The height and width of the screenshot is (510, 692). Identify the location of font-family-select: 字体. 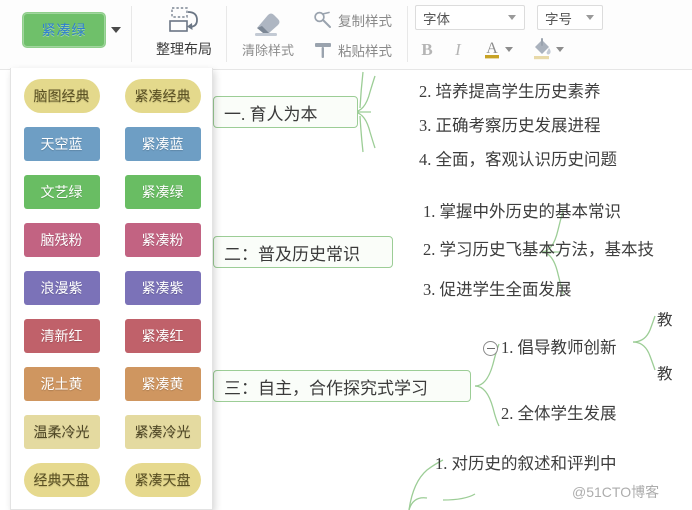
(470, 17).